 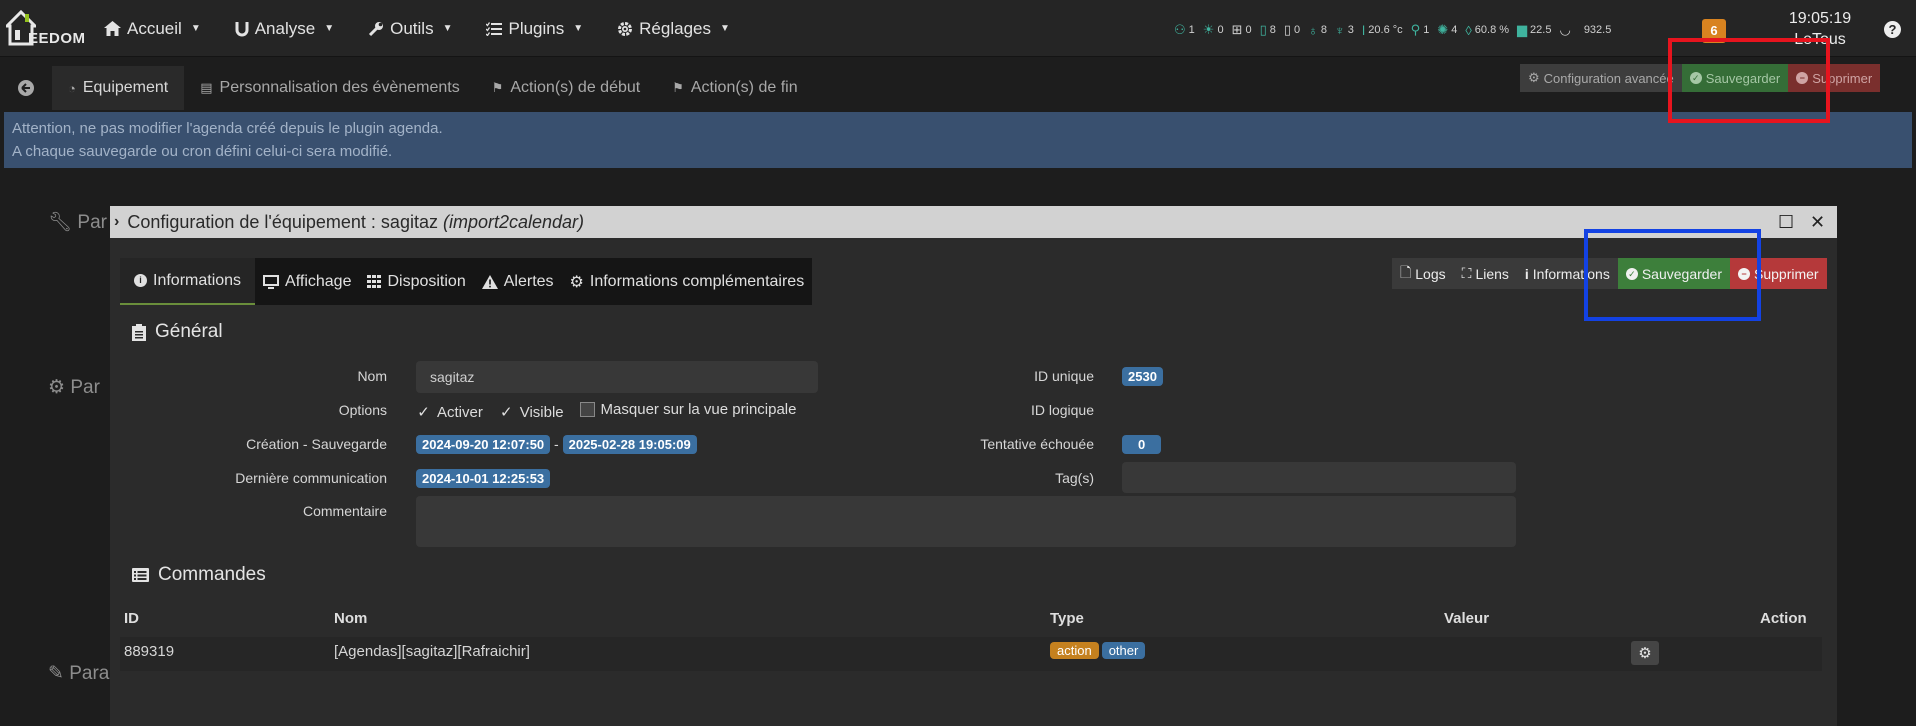 I want to click on maximize-icon: ☐, so click(x=1786, y=222).